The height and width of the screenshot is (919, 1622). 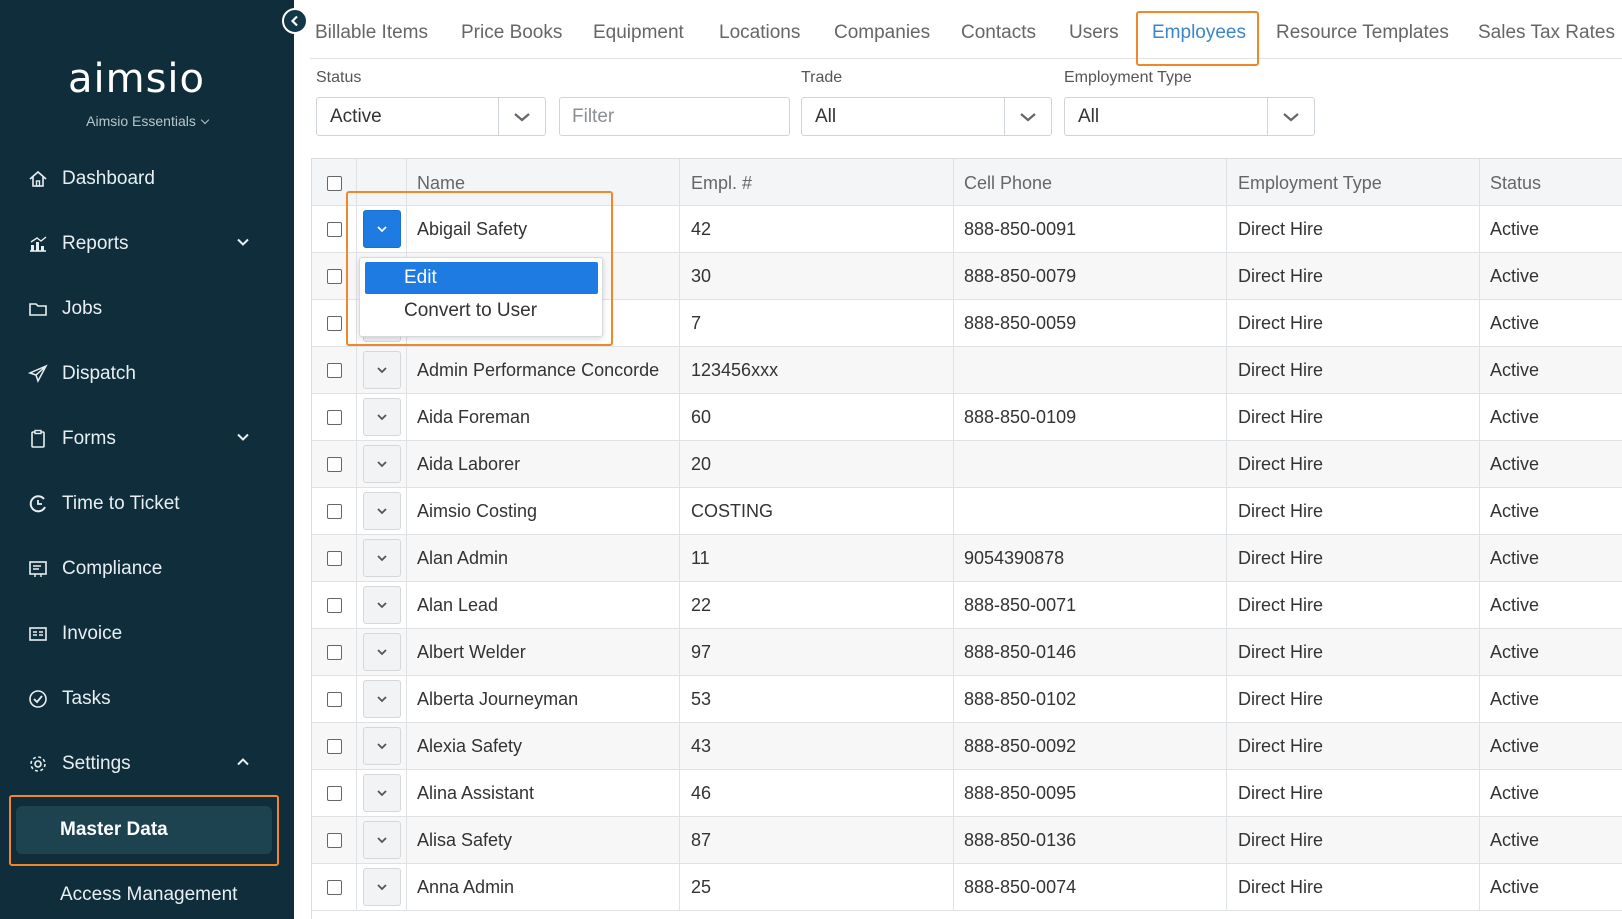 What do you see at coordinates (243, 762) in the screenshot?
I see `chevron-up-icon` at bounding box center [243, 762].